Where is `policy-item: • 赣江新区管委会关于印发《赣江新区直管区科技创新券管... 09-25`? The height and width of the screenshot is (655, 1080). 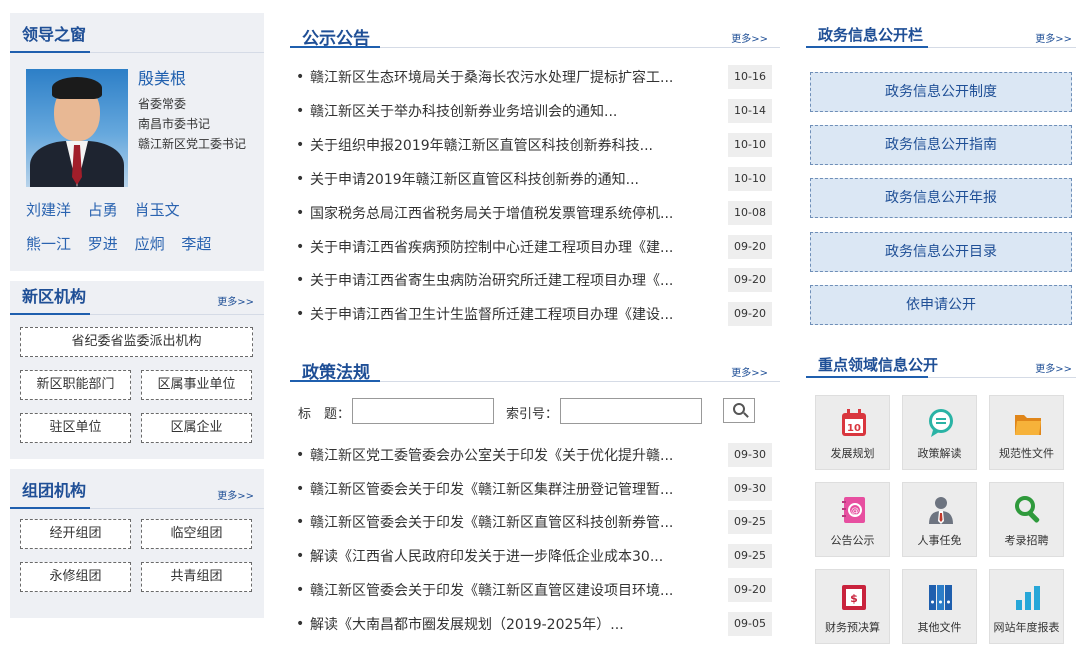 policy-item: • 赣江新区管委会关于印发《赣江新区直管区科技创新券管... 09-25 is located at coordinates (535, 523).